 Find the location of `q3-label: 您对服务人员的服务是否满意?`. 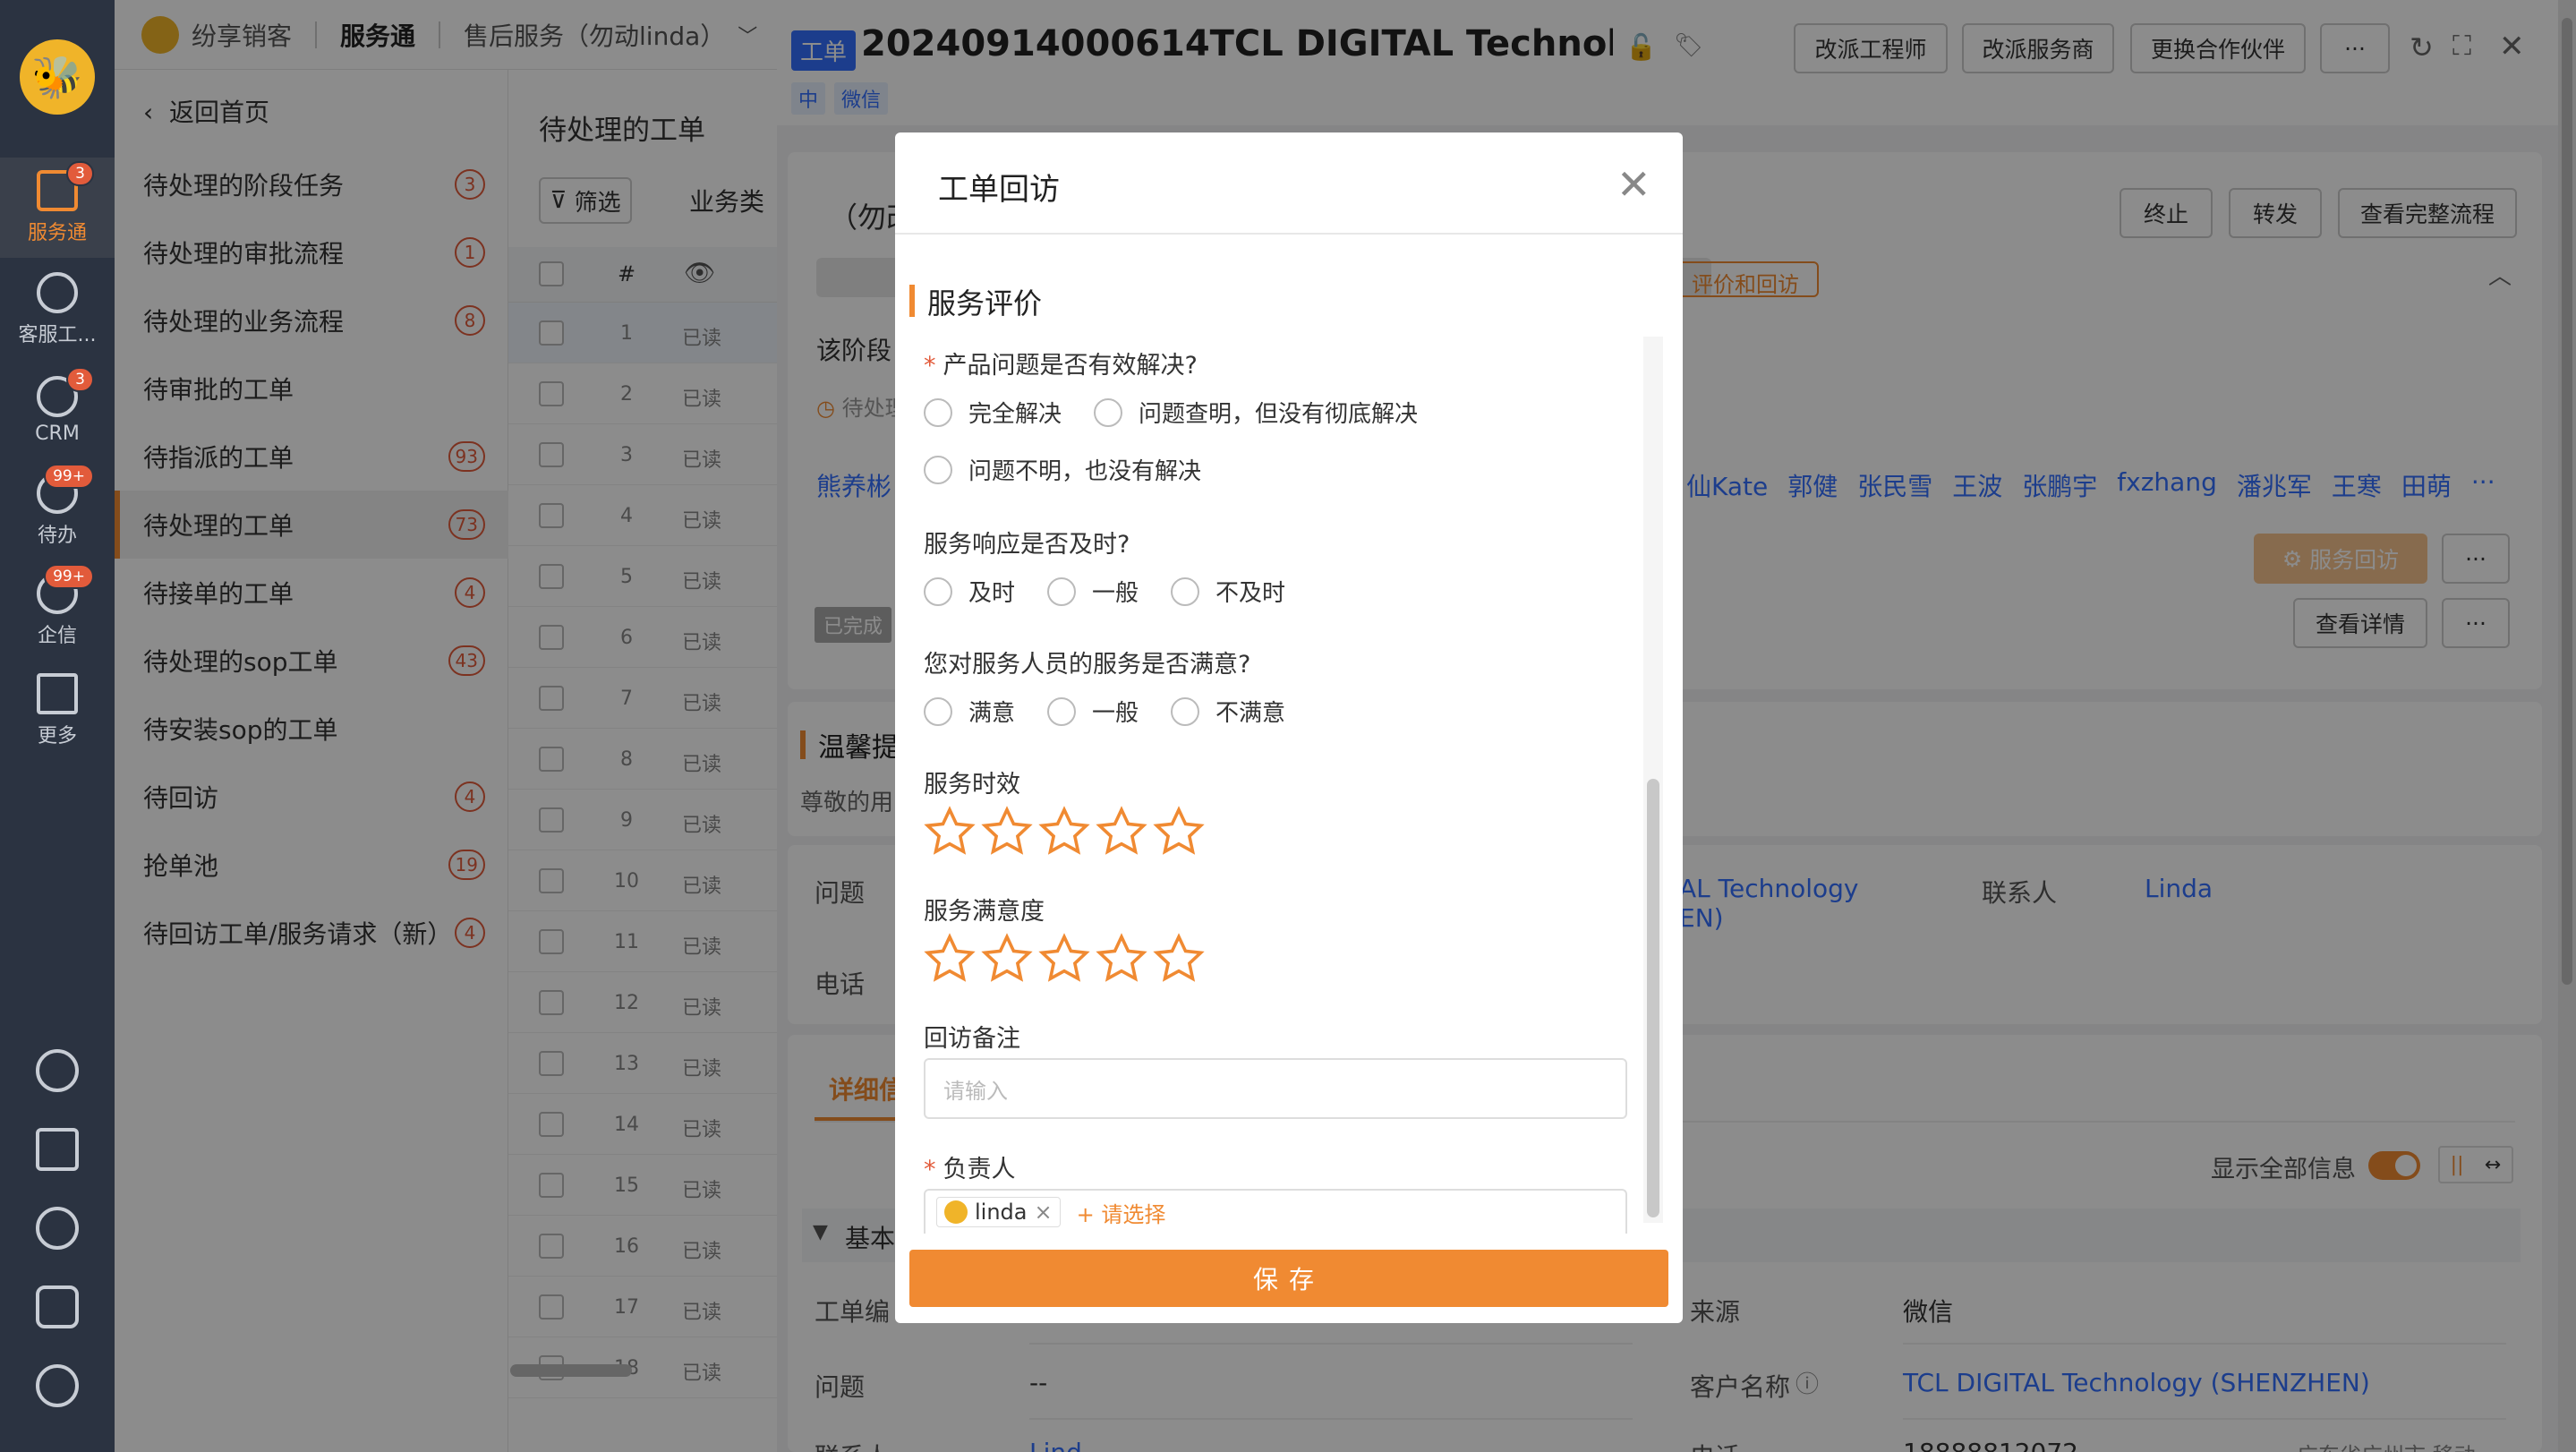

q3-label: 您对服务人员的服务是否满意? is located at coordinates (1087, 665).